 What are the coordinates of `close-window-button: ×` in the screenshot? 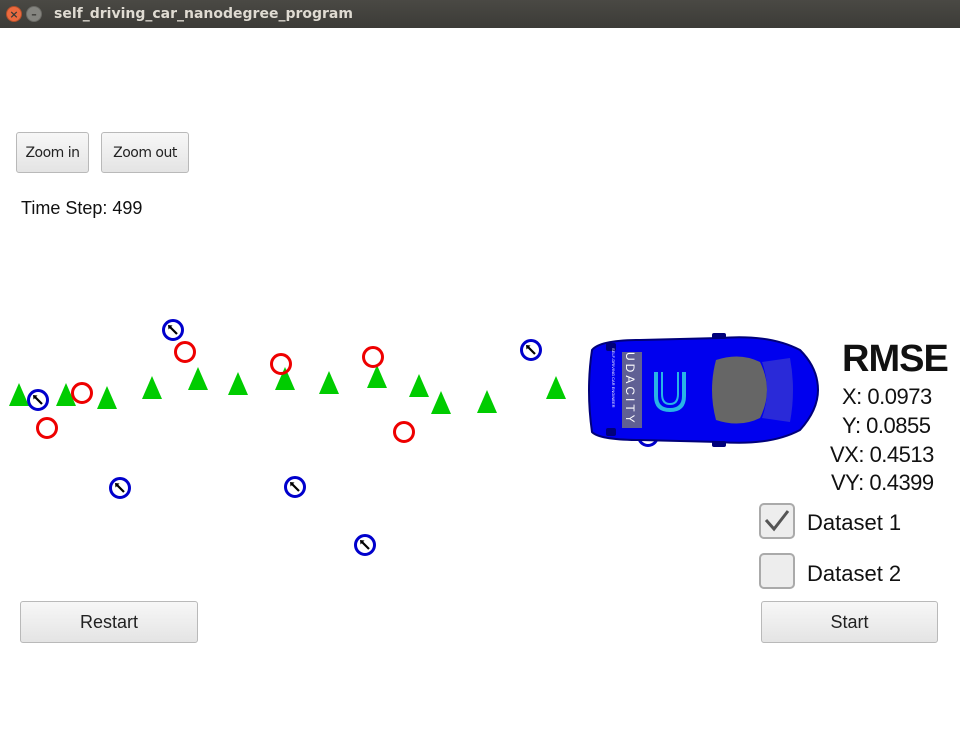 It's located at (14, 14).